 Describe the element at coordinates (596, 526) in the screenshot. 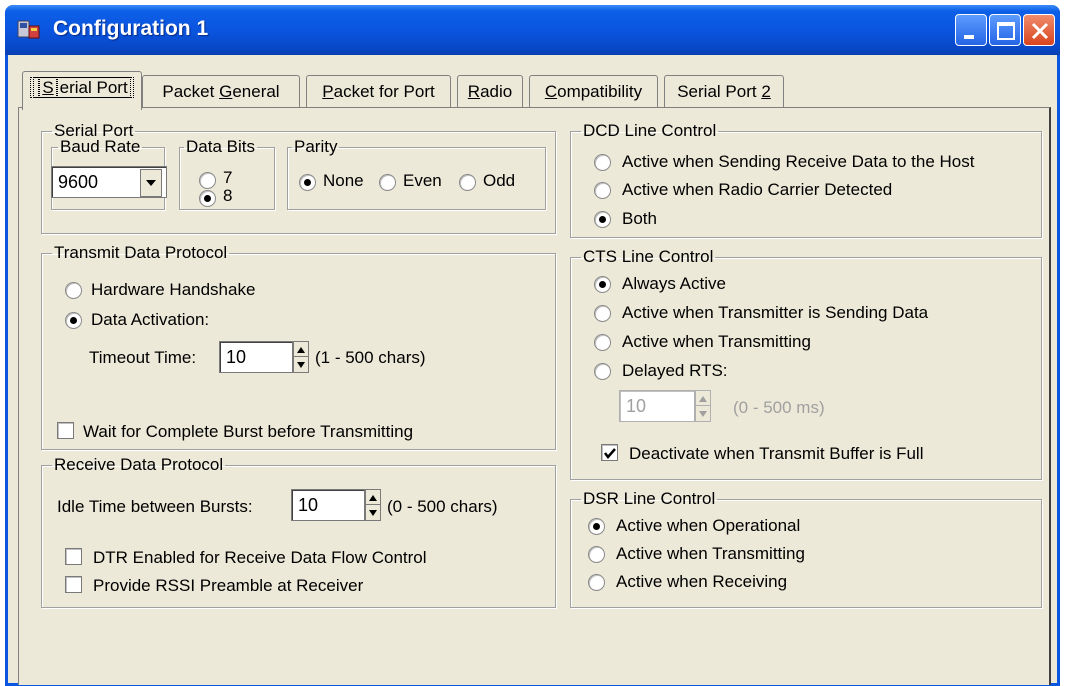

I see `dsr-operational-radio` at that location.